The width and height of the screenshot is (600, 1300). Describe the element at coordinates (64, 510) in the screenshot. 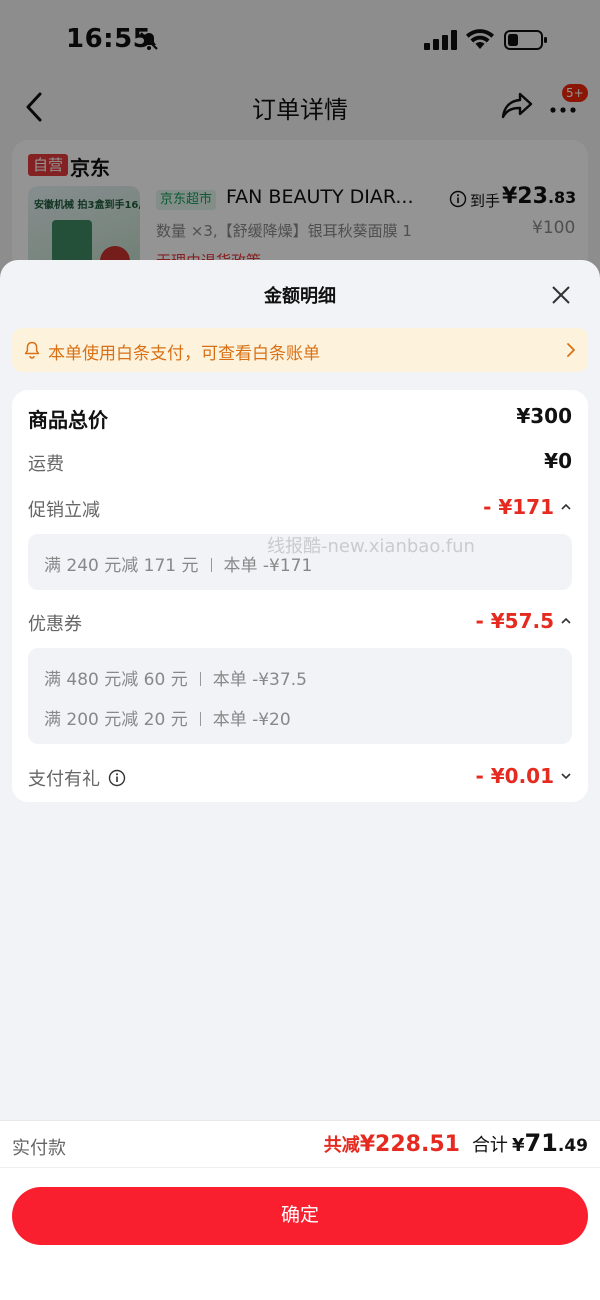

I see `promo-discount-label: 促销立减` at that location.